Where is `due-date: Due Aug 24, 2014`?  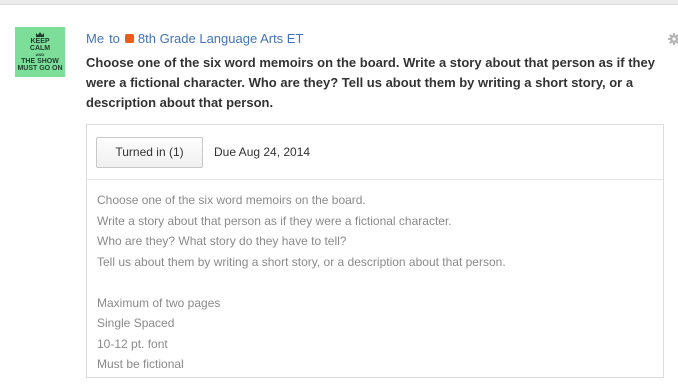 due-date: Due Aug 24, 2014 is located at coordinates (262, 152).